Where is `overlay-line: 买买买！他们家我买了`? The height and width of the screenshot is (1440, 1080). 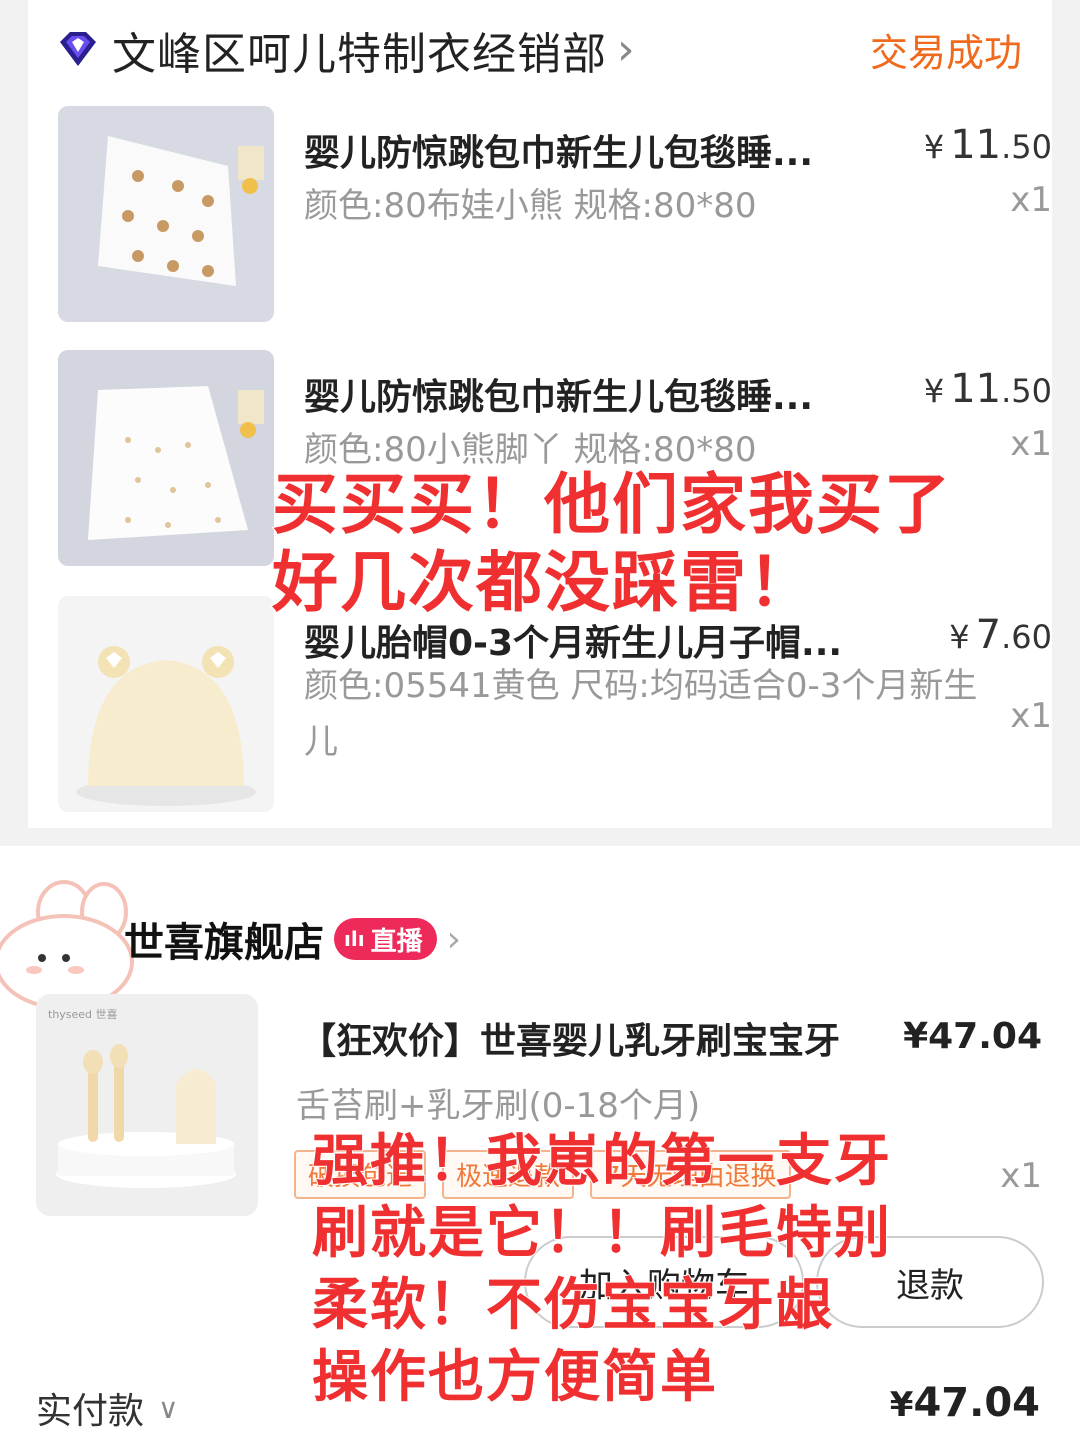 overlay-line: 买买买！他们家我买了 is located at coordinates (611, 504).